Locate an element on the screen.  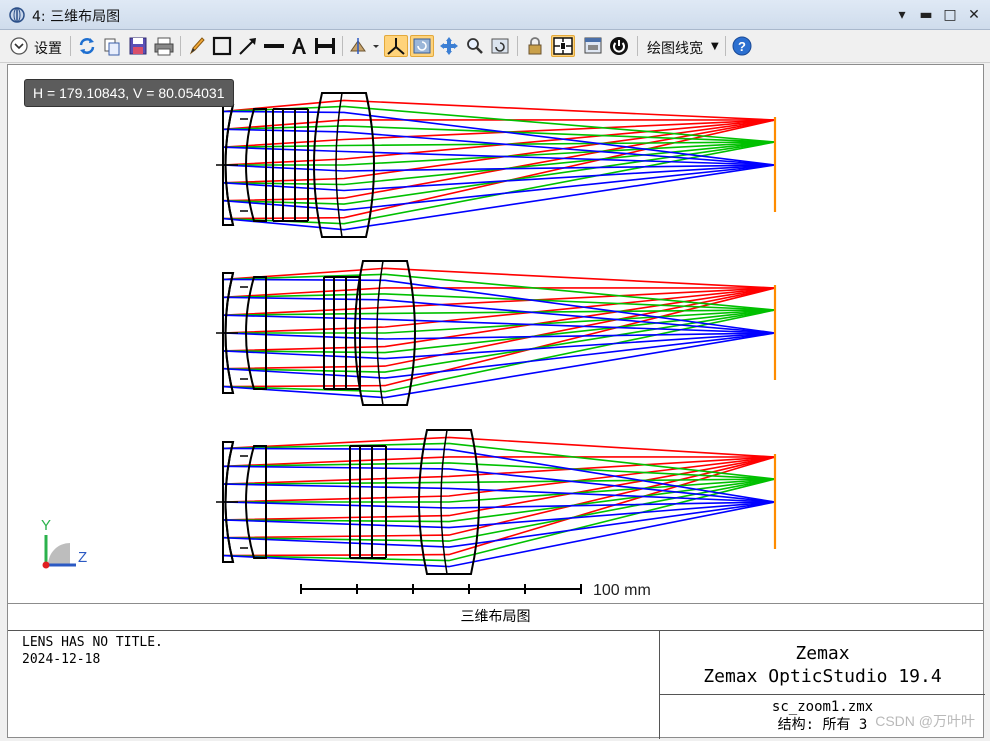
y-axis-label: Y is located at coordinates (46, 525).